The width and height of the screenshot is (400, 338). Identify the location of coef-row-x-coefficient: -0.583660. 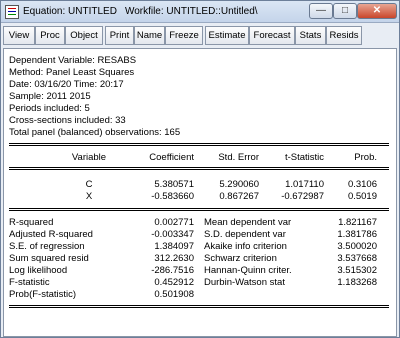
(172, 196).